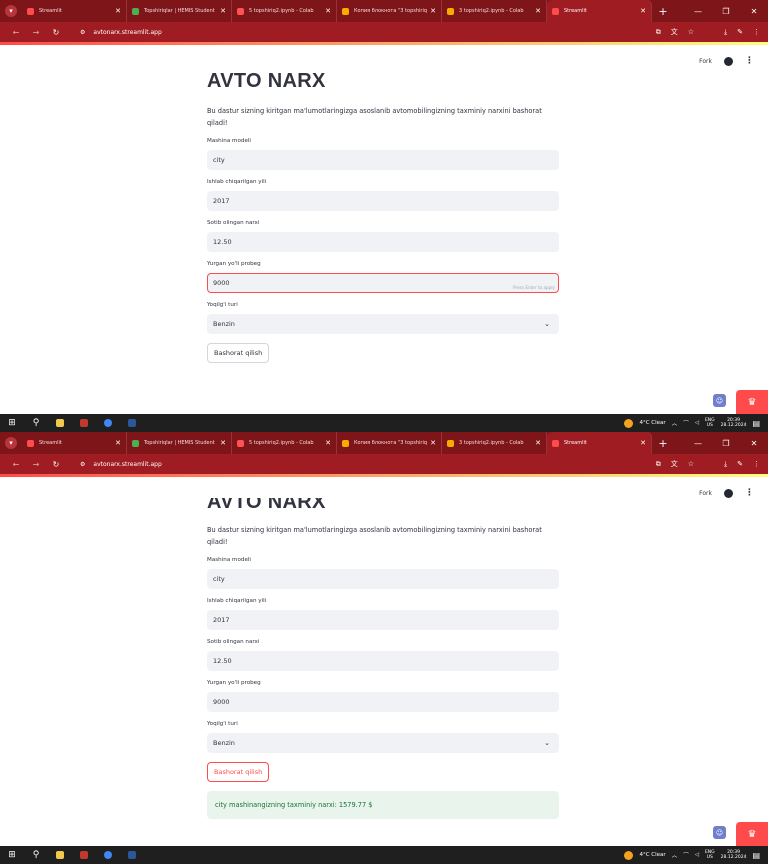 This screenshot has width=768, height=864. What do you see at coordinates (756, 855) in the screenshot?
I see `notifications-icon: ▤` at bounding box center [756, 855].